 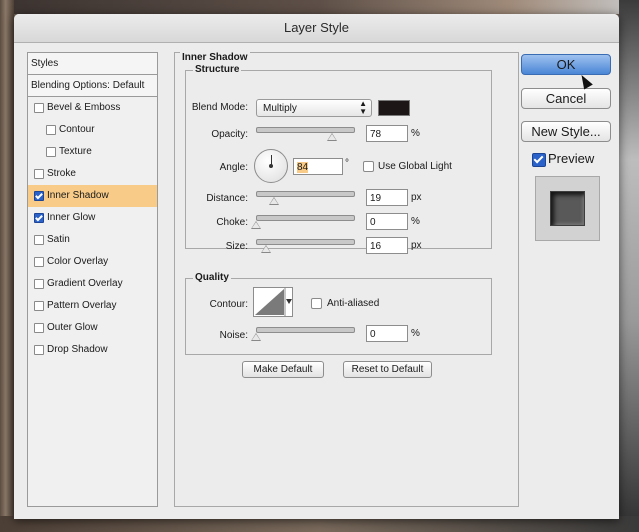 I want to click on size-unit: px, so click(x=416, y=245).